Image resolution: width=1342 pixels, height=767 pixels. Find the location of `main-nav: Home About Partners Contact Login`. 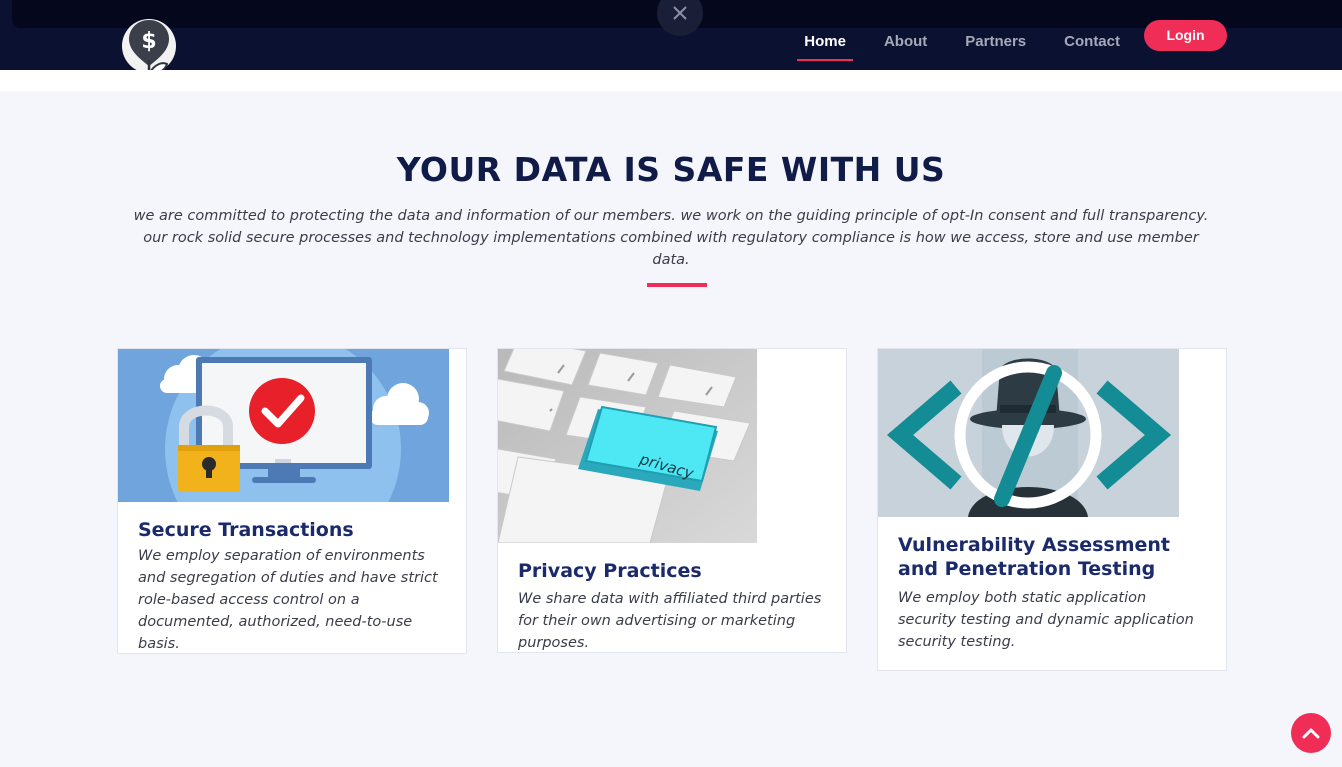

main-nav: Home About Partners Contact Login is located at coordinates (1000, 35).